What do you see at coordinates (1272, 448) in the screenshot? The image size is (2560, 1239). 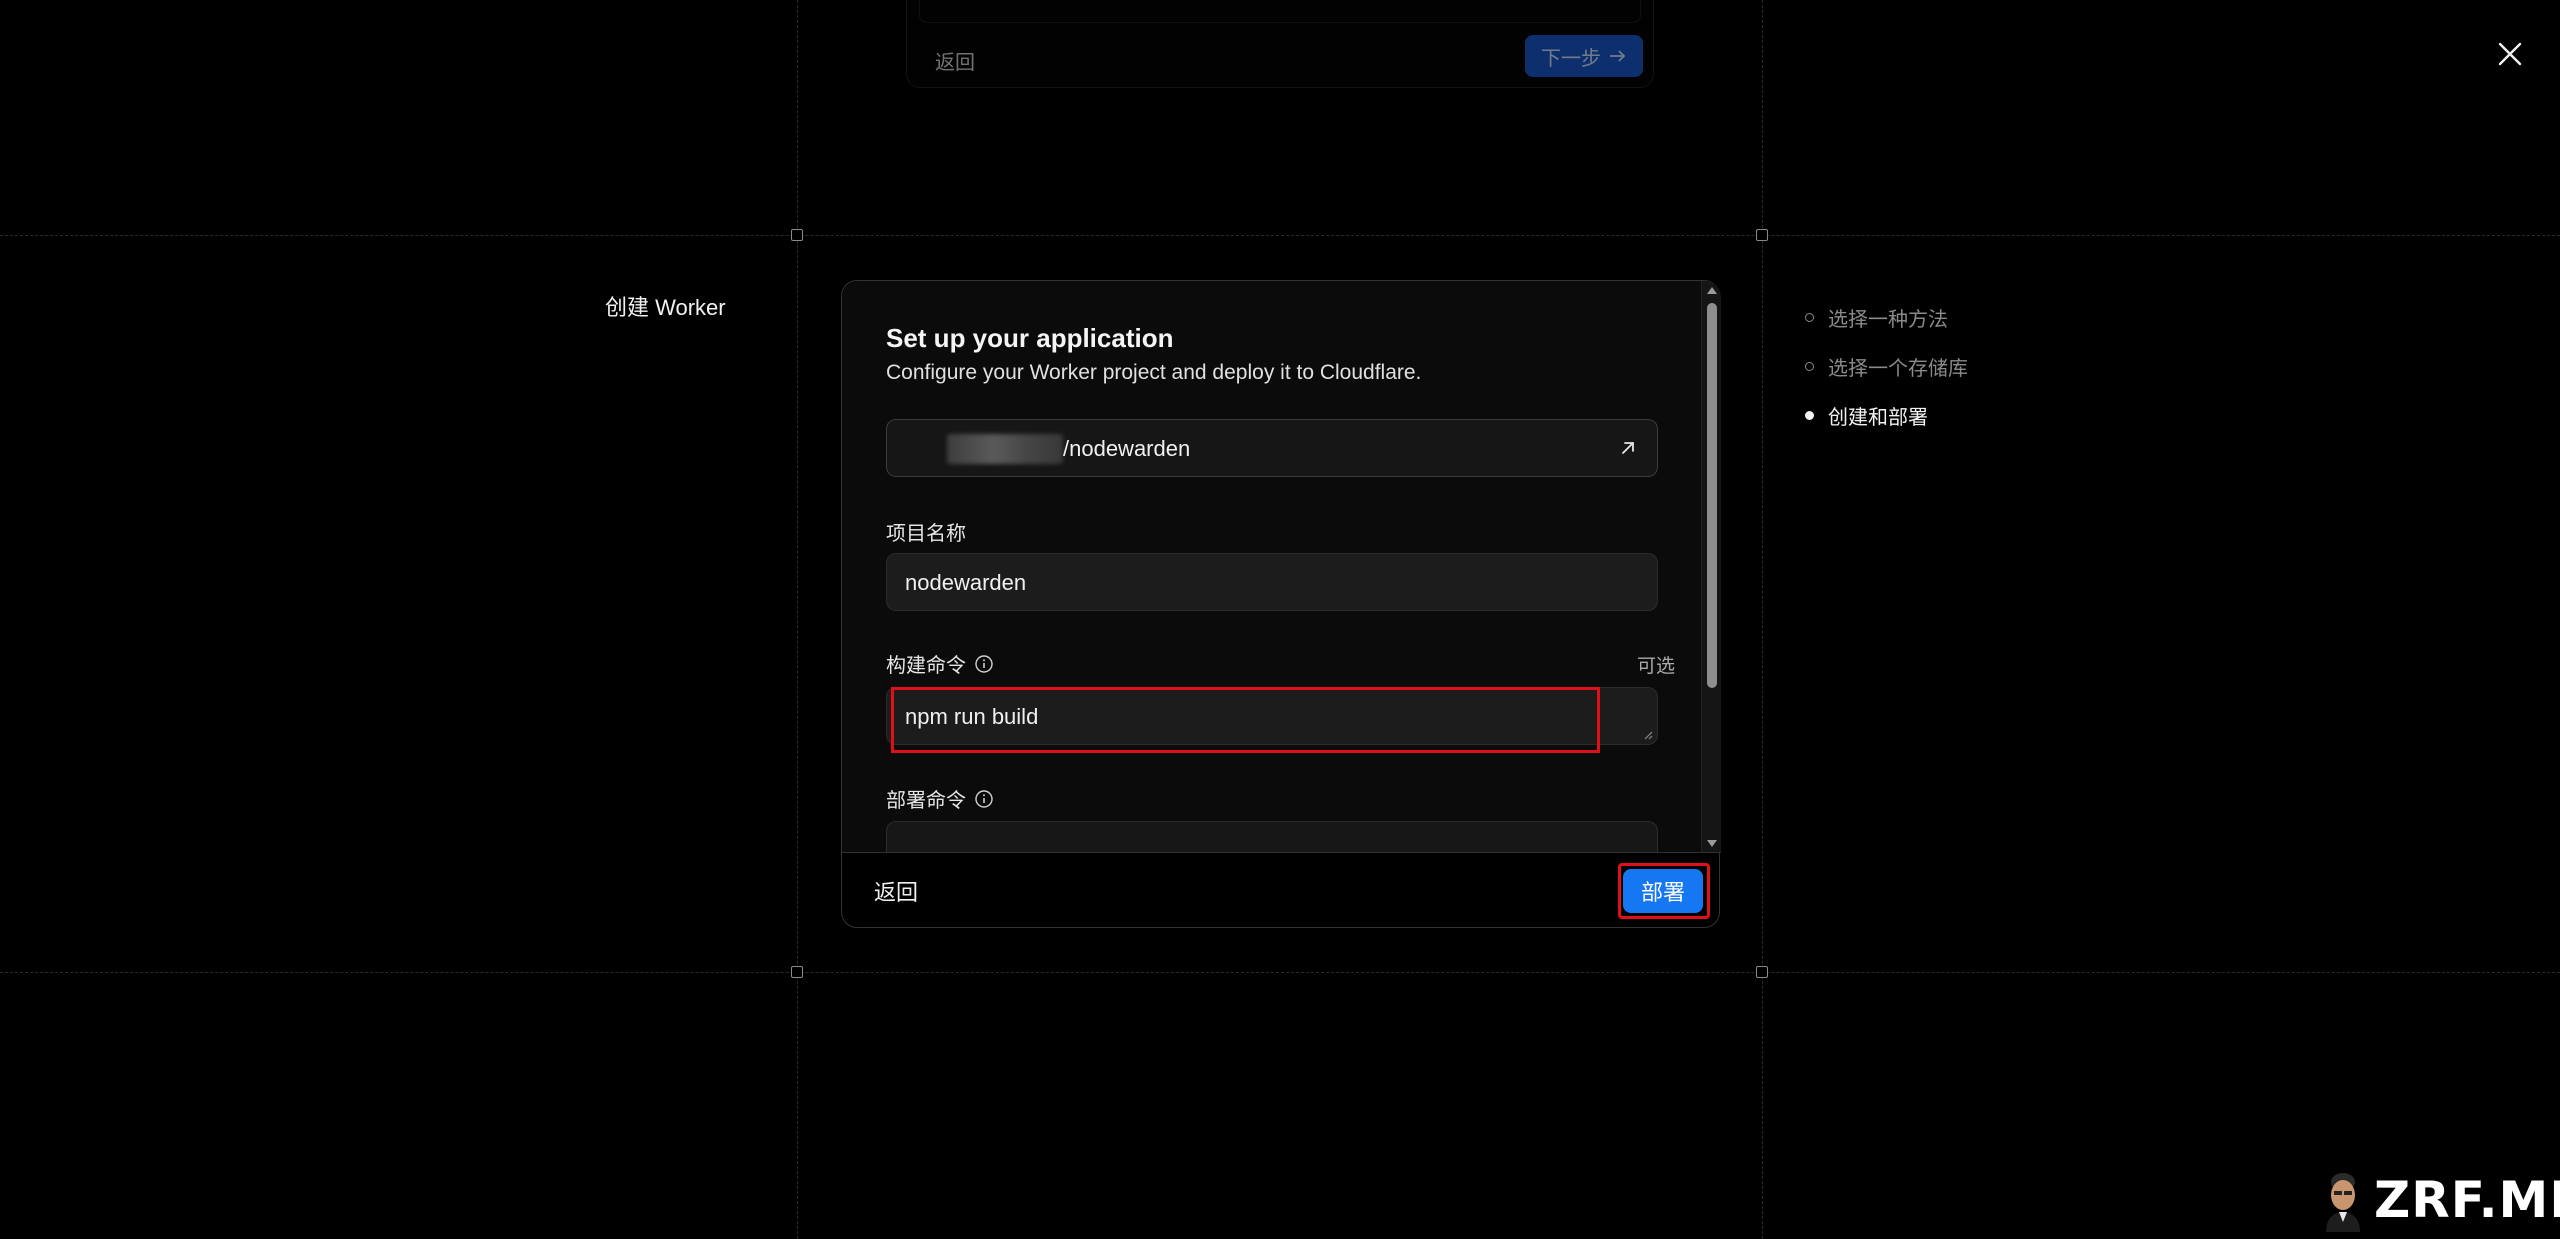 I see `repository-field: /nodewarden` at bounding box center [1272, 448].